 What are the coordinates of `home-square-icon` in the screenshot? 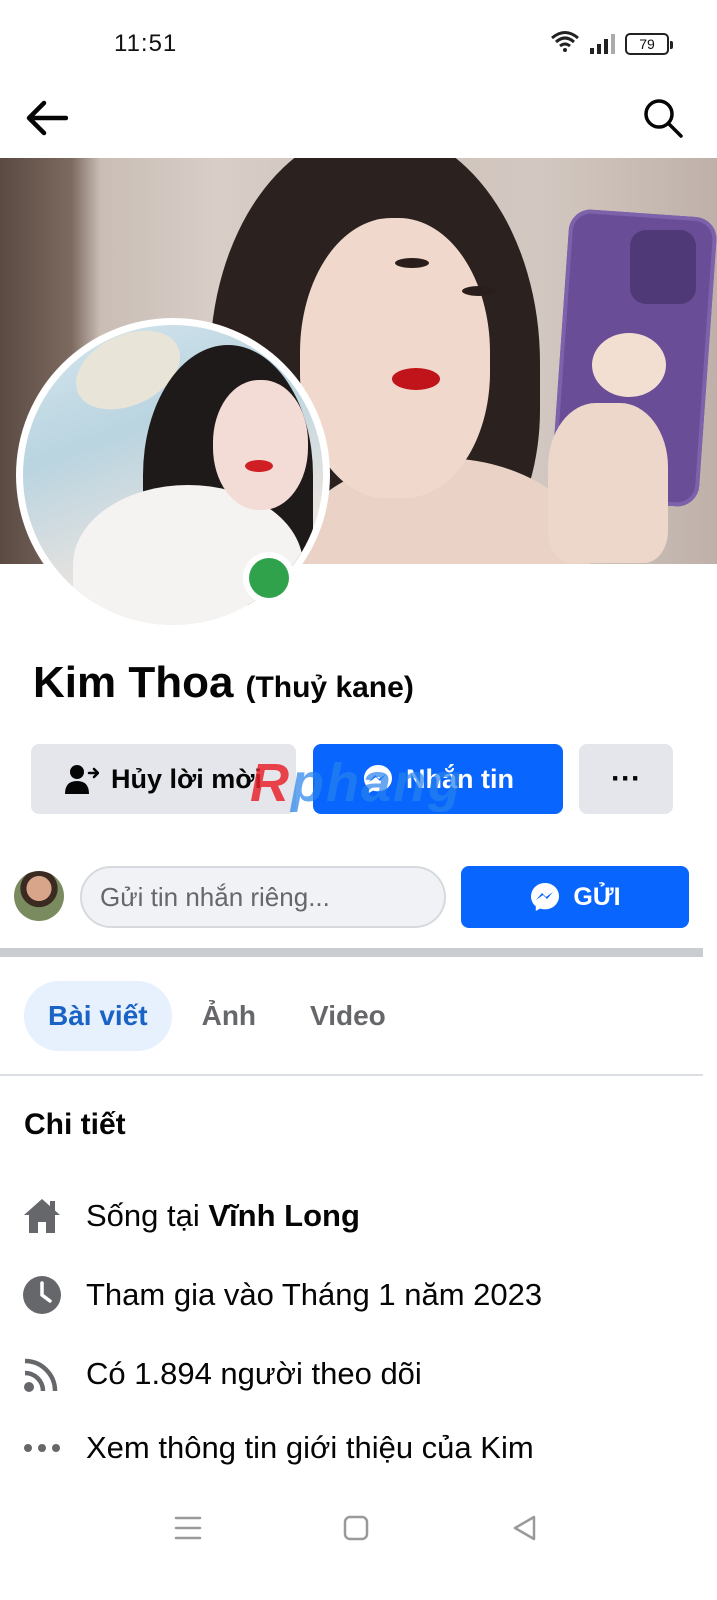 It's located at (356, 1528).